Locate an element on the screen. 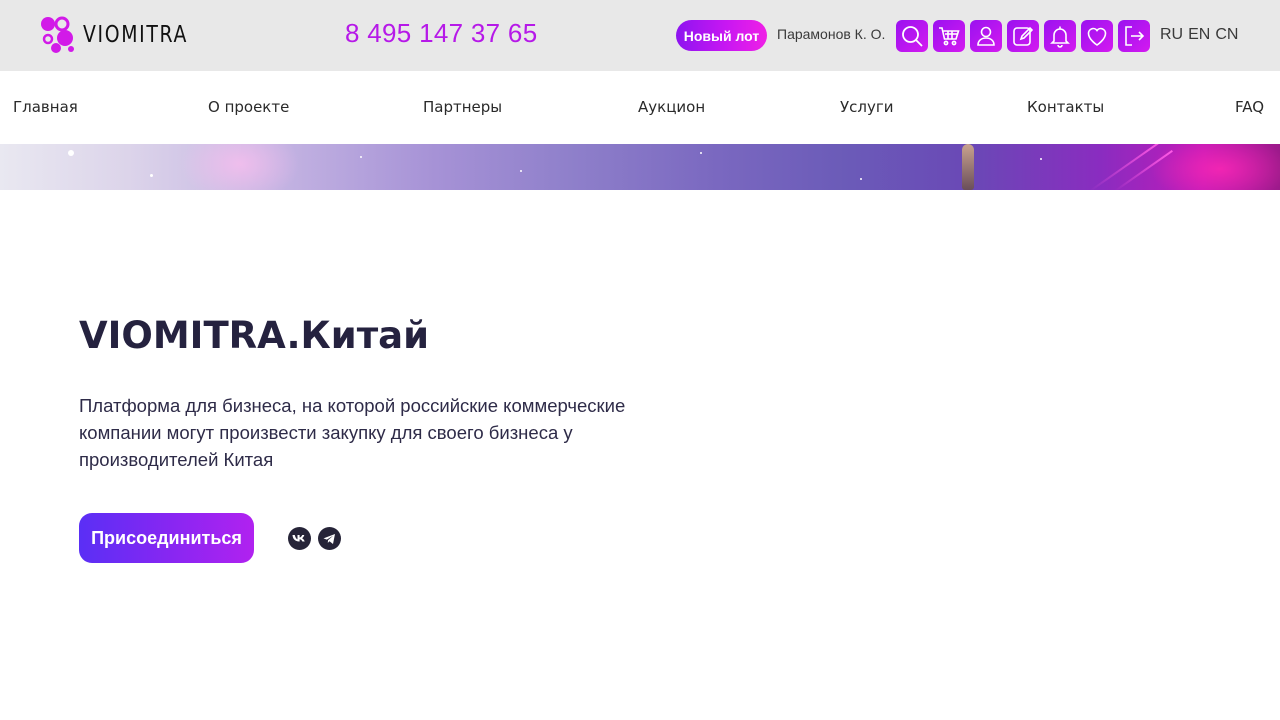 Image resolution: width=1280 pixels, height=720 pixels. nav-item-partners: Партнеры is located at coordinates (462, 107).